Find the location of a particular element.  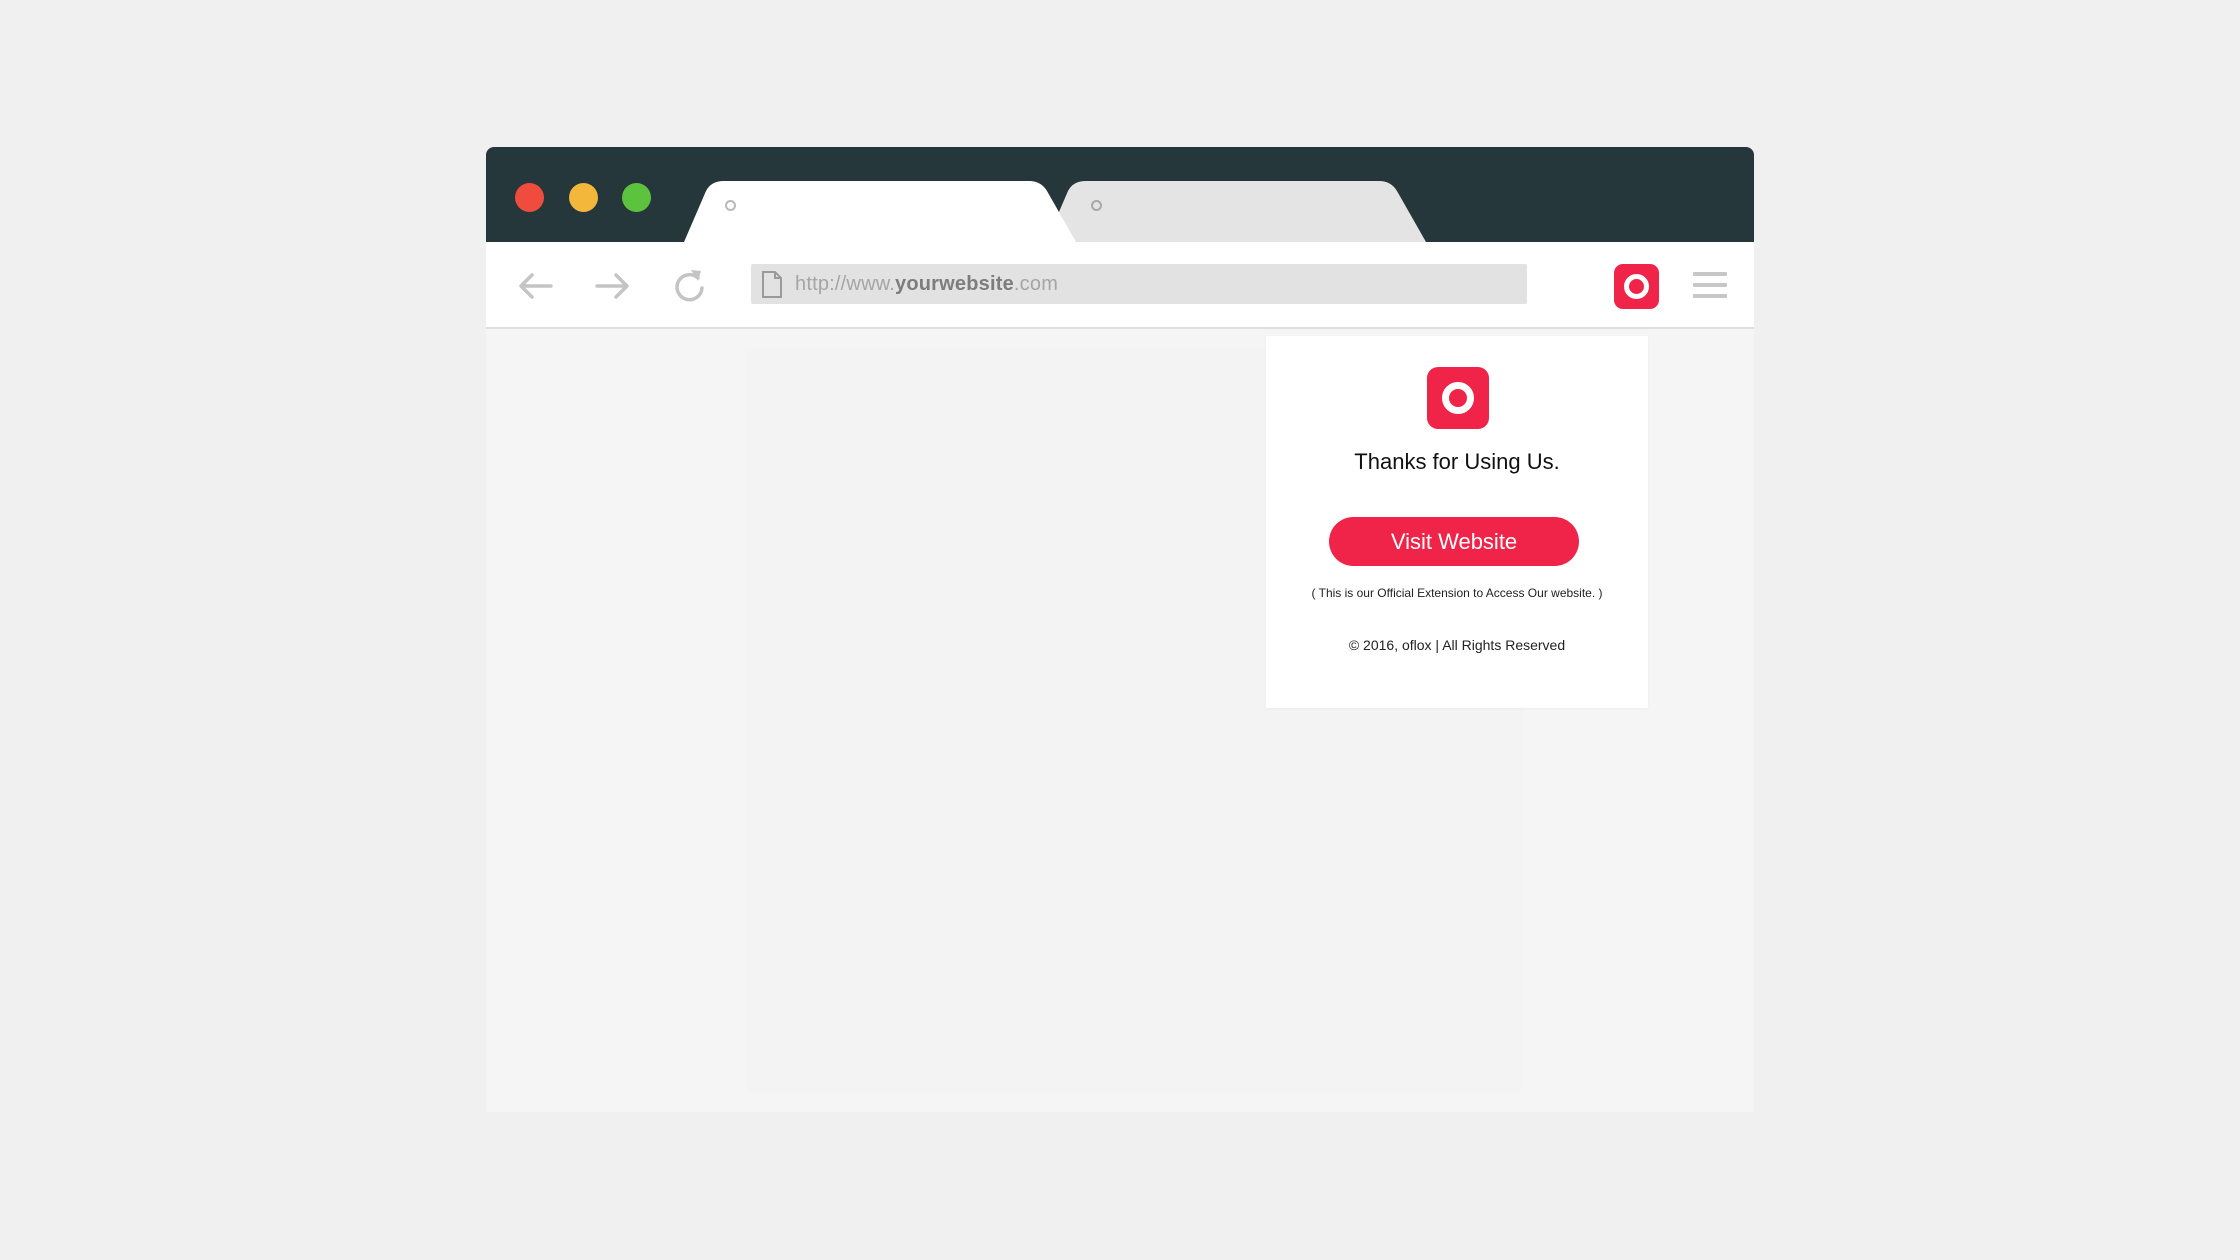

url-prefix: http://www. is located at coordinates (845, 284).